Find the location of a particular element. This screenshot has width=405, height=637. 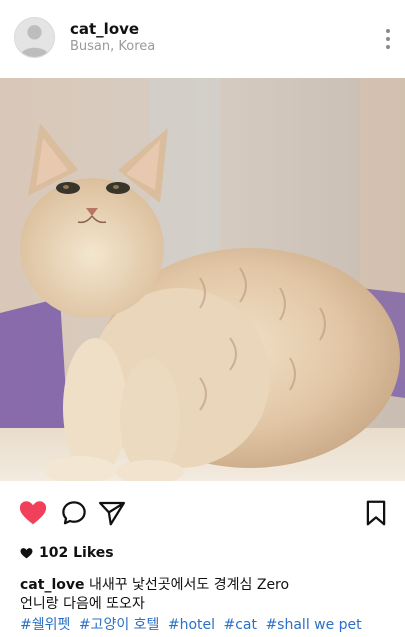

post-actions-bar is located at coordinates (202, 511).